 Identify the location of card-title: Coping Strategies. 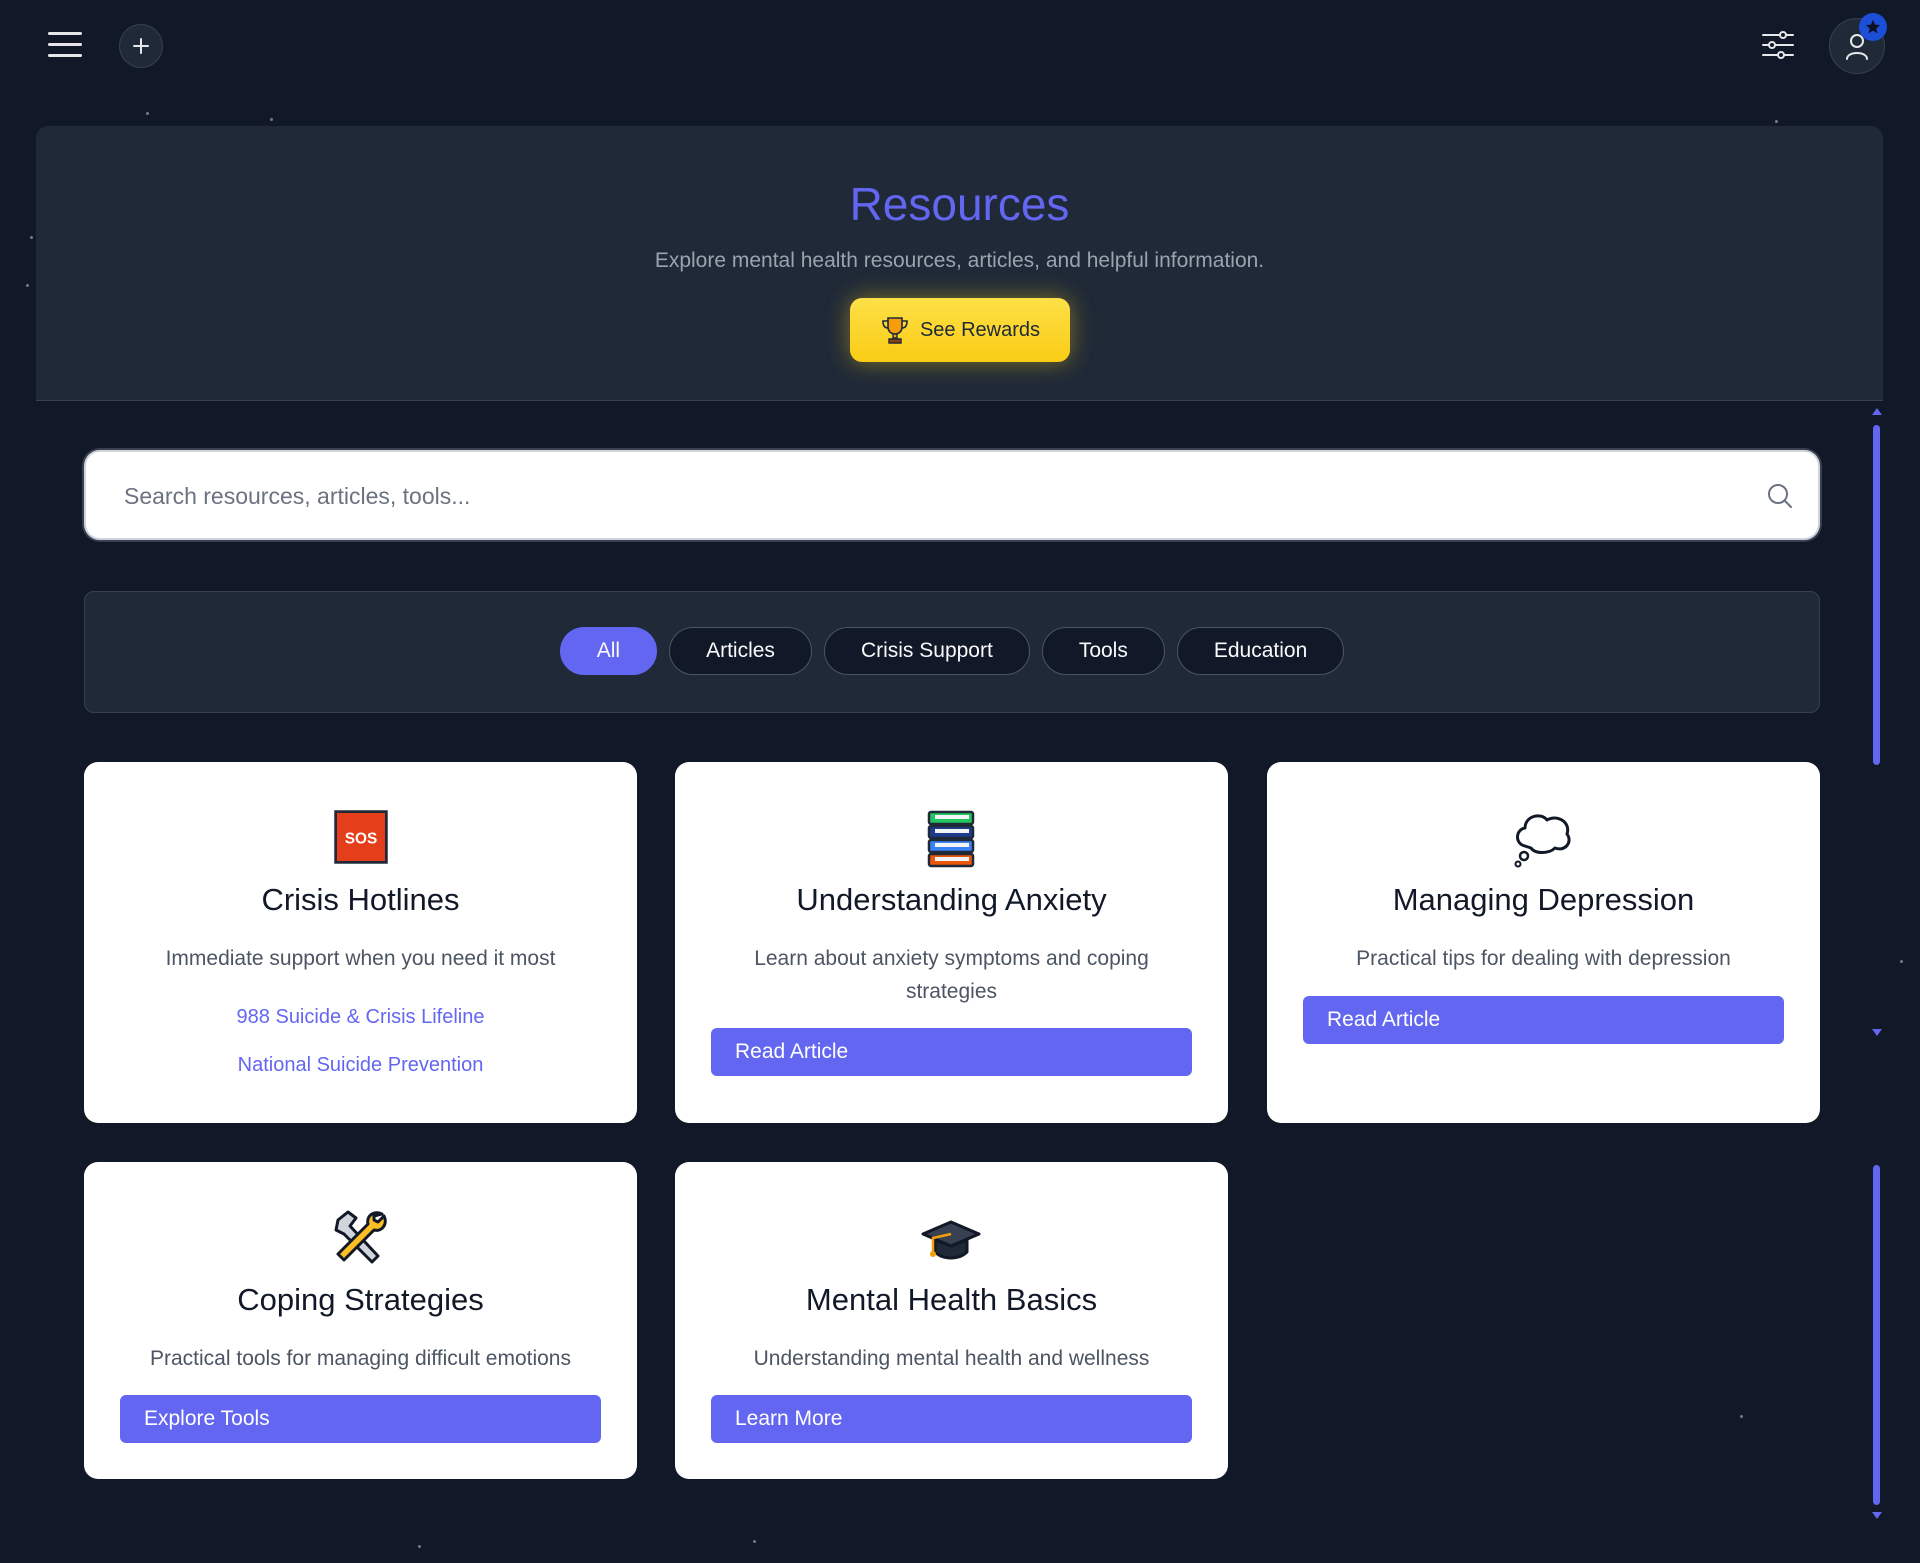
(360, 1299).